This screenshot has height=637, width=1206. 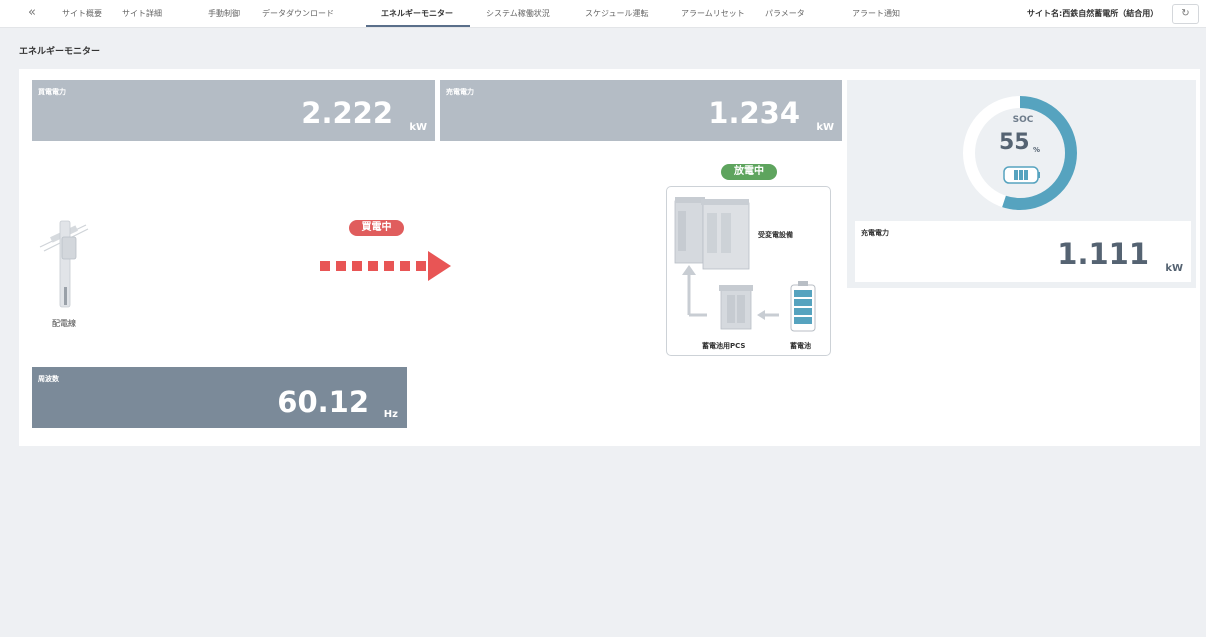 I want to click on double-chevron-left-icon: «, so click(x=32, y=12).